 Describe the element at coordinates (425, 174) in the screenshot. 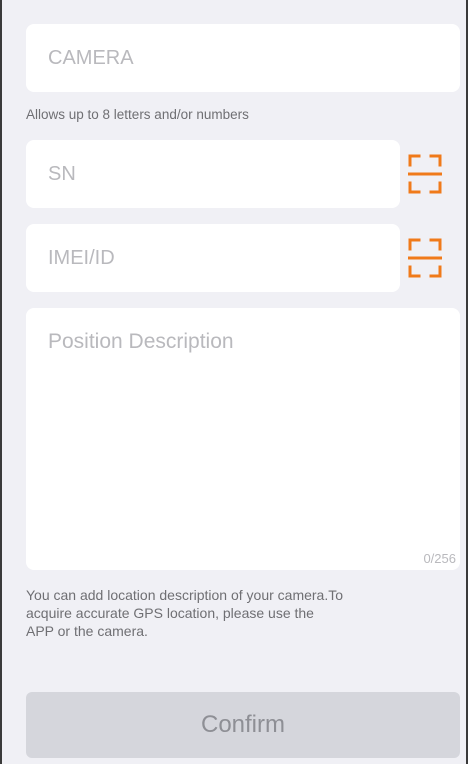

I see `sn-scan-icon` at that location.